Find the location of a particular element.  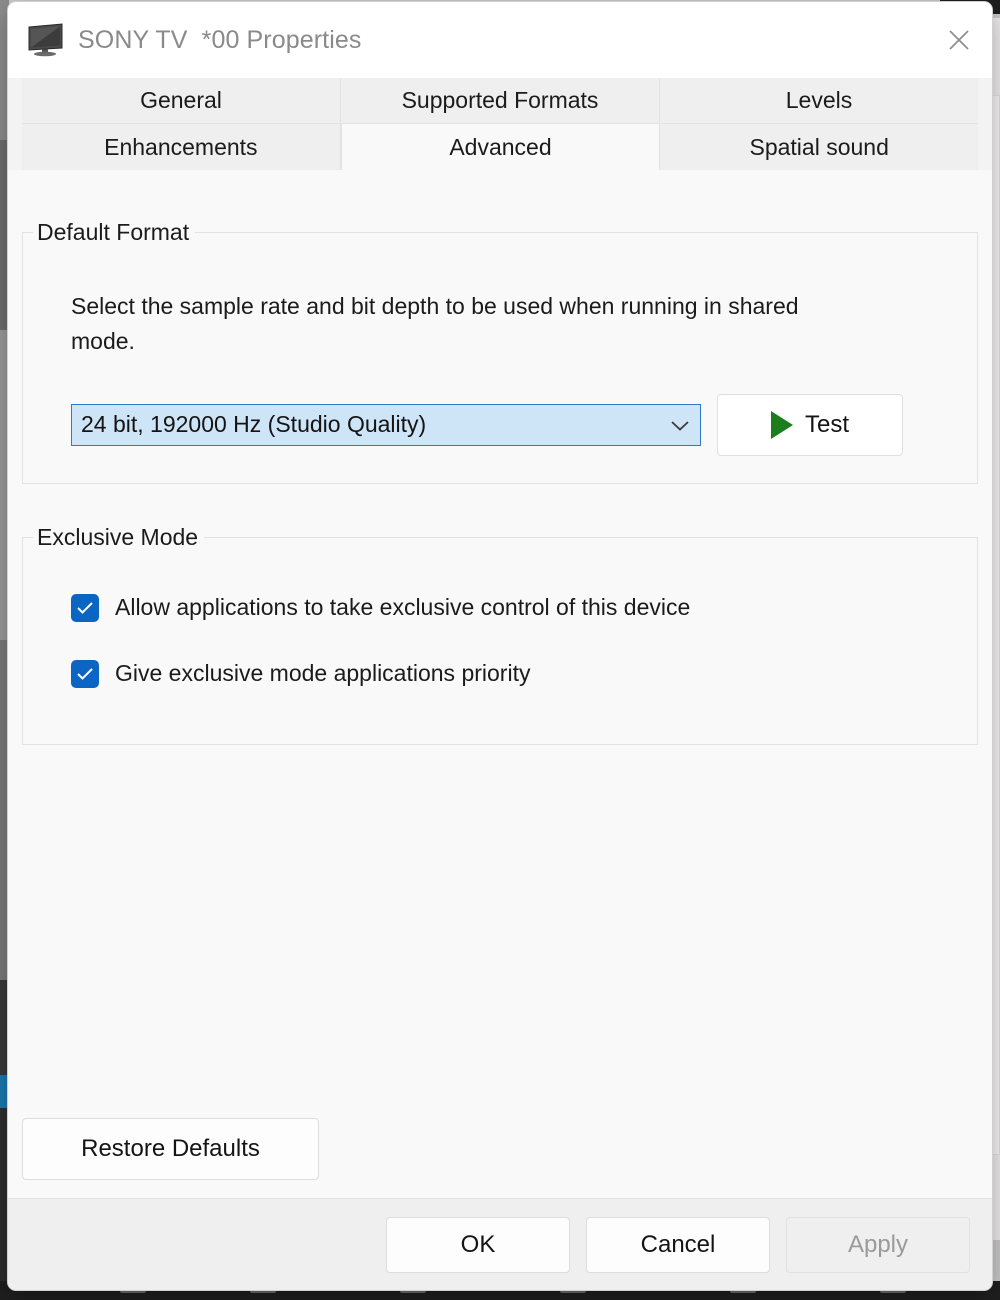

default-format-dropdown: 24 bit, 192000 Hz (Studio Quality) is located at coordinates (386, 424).